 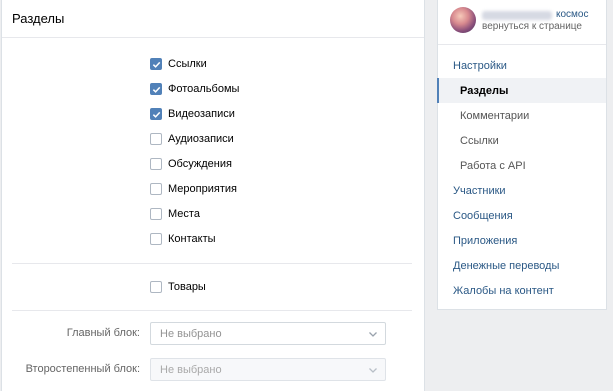 I want to click on checkbox-label: Видеозаписи, so click(x=201, y=114).